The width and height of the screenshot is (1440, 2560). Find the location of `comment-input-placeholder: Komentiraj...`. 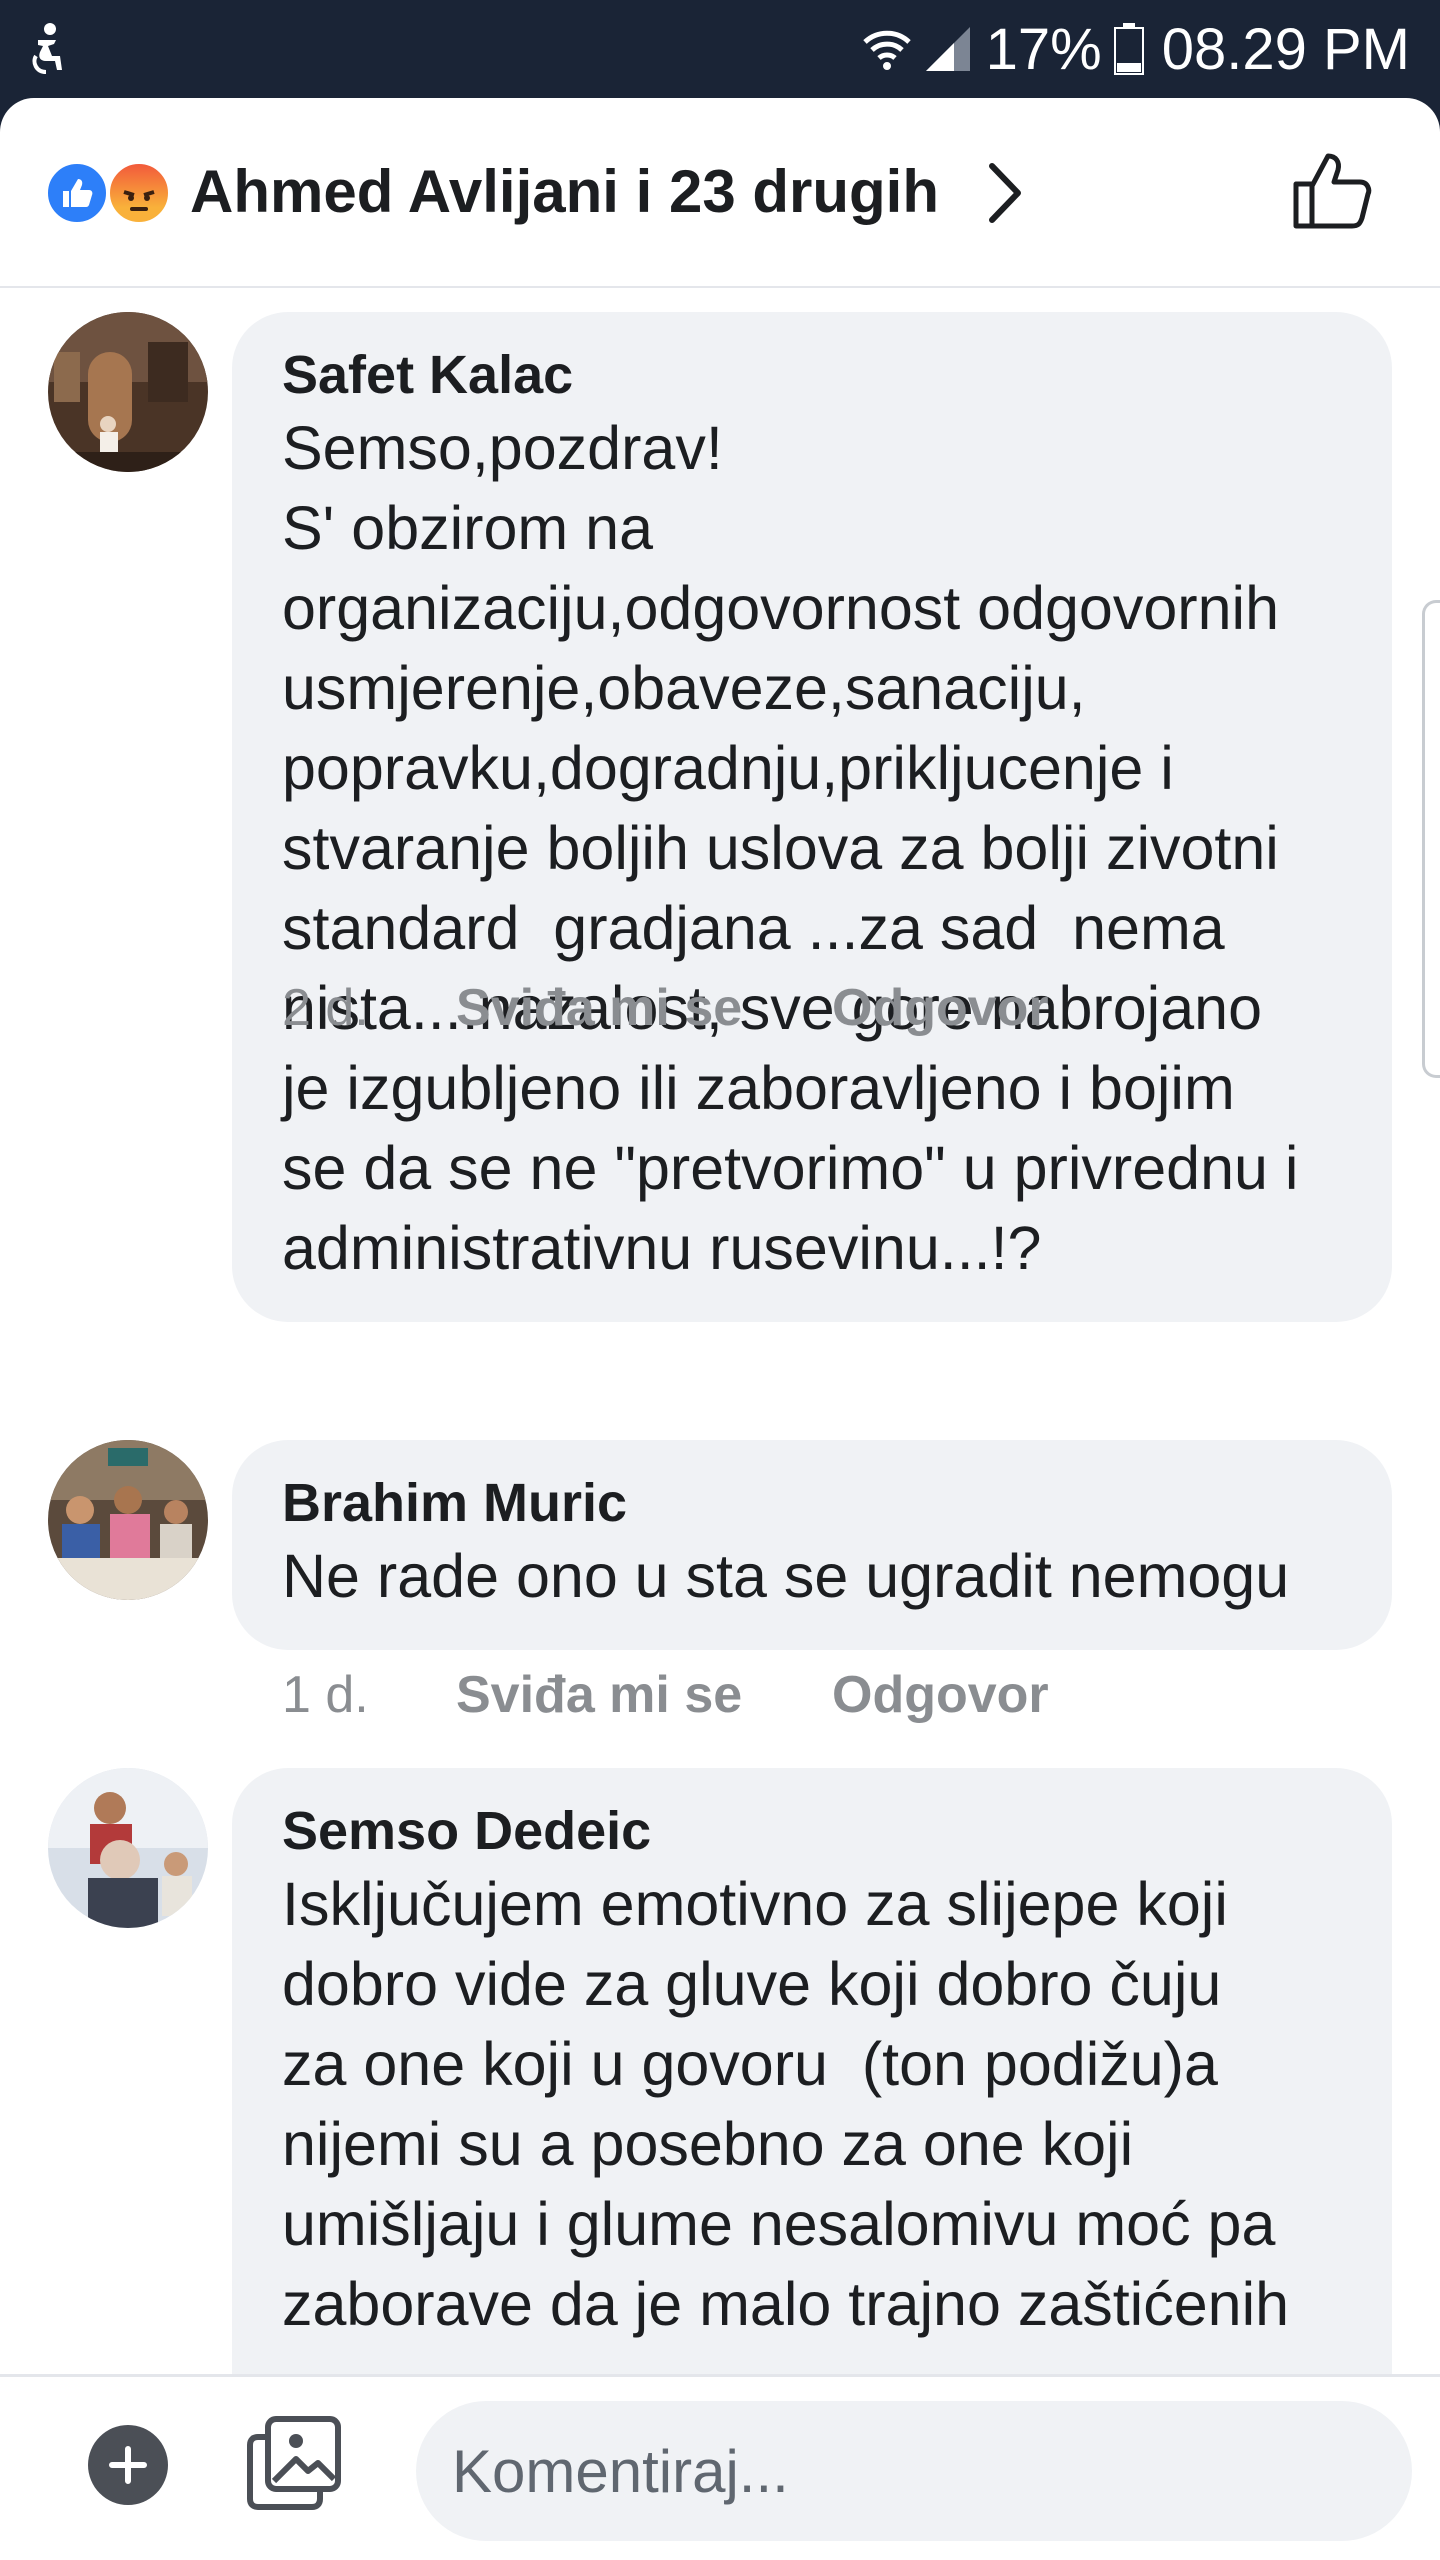

comment-input-placeholder: Komentiraj... is located at coordinates (620, 2471).